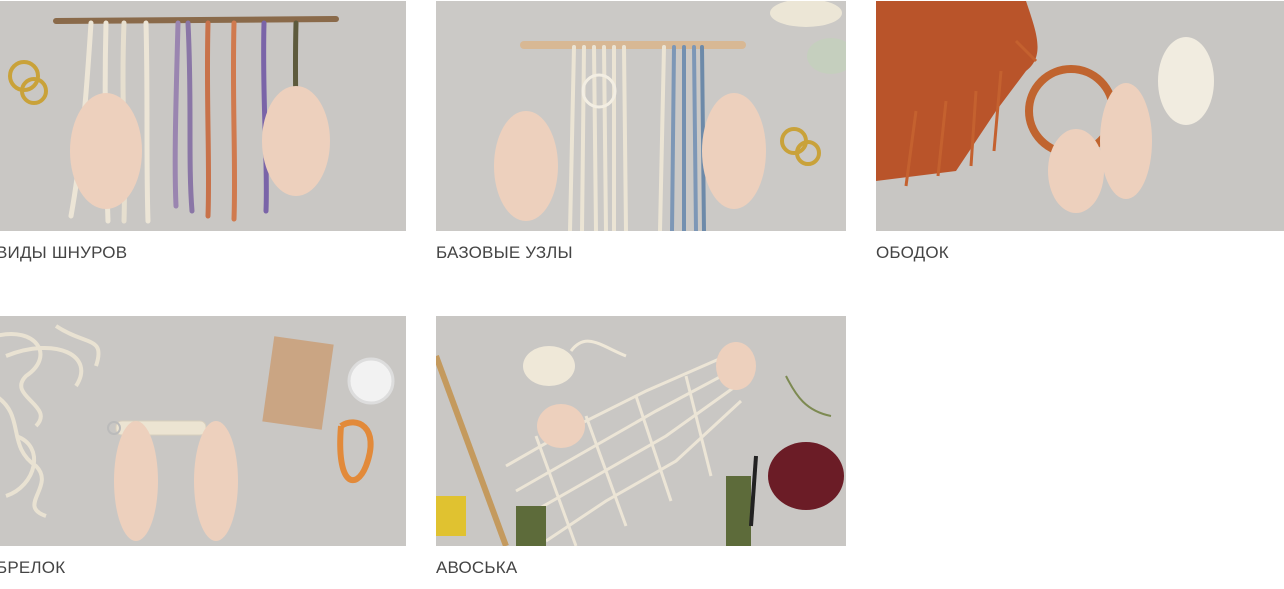 This screenshot has width=1284, height=589. I want to click on lesson-card-headband: ОБОДОК, so click(1080, 132).